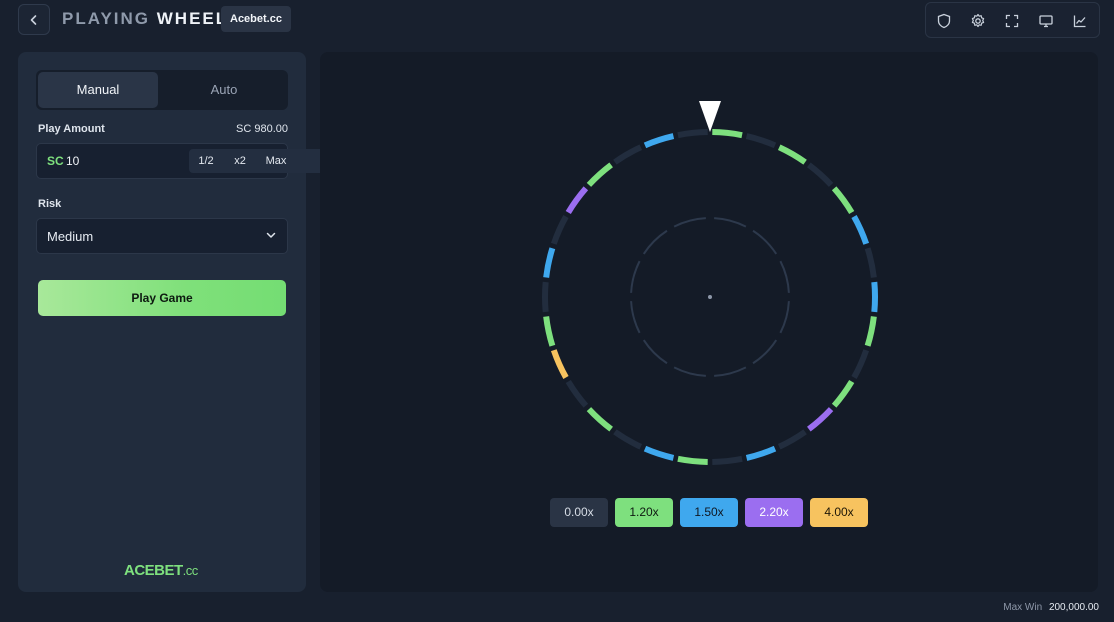 The height and width of the screenshot is (622, 1114). Describe the element at coordinates (710, 116) in the screenshot. I see `wheel-pointer` at that location.